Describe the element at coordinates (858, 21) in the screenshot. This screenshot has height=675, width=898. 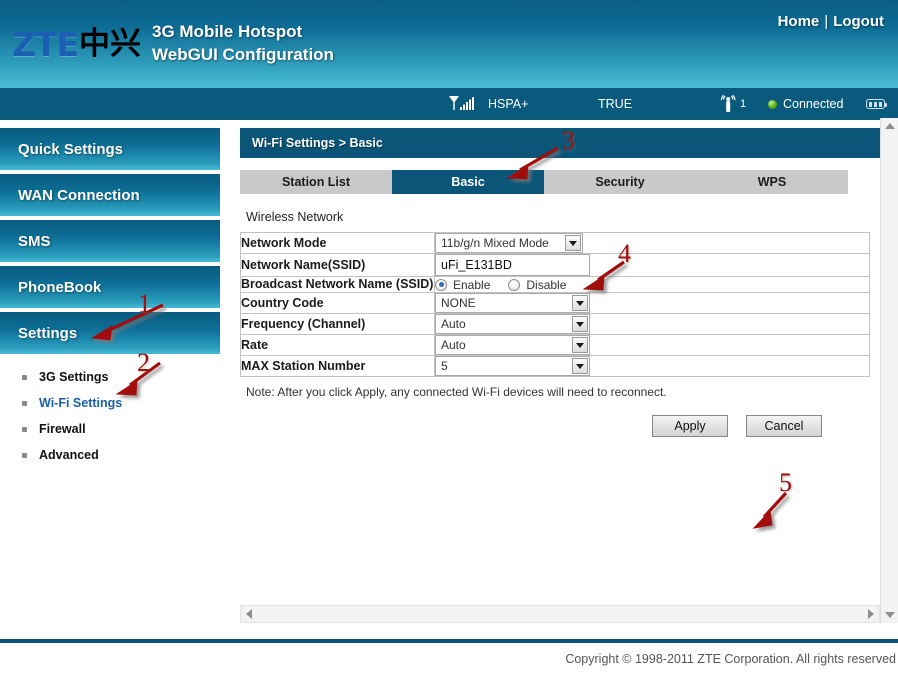
I see `logout-link: Logout` at that location.